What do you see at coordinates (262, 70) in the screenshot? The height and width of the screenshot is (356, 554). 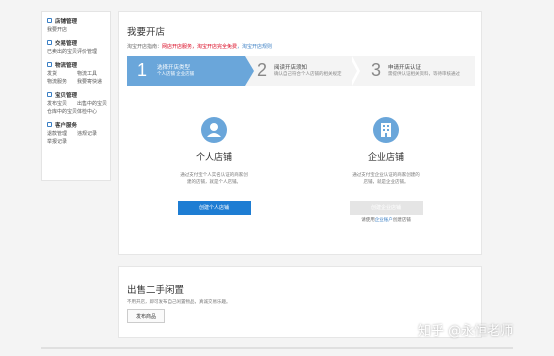 I see `step-number: 2` at bounding box center [262, 70].